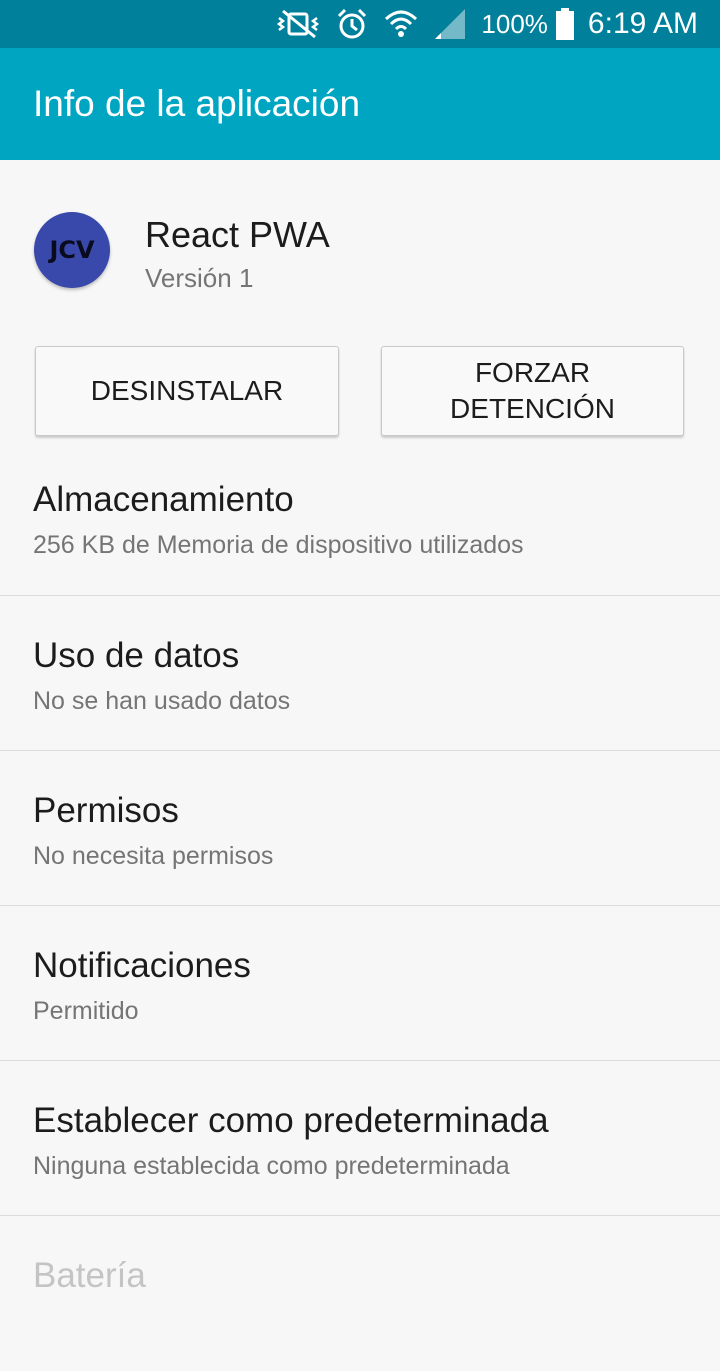 The height and width of the screenshot is (1371, 720). Describe the element at coordinates (298, 24) in the screenshot. I see `vibrate-mute-icon` at that location.